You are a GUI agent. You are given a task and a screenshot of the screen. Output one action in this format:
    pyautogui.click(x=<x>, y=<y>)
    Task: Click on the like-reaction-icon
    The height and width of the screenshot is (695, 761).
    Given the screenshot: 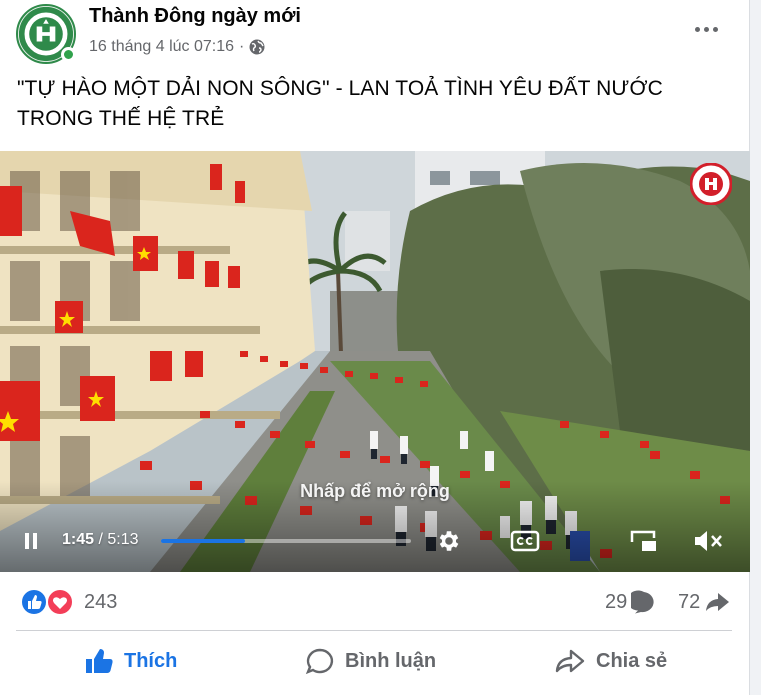 What is the action you would take?
    pyautogui.click(x=34, y=602)
    